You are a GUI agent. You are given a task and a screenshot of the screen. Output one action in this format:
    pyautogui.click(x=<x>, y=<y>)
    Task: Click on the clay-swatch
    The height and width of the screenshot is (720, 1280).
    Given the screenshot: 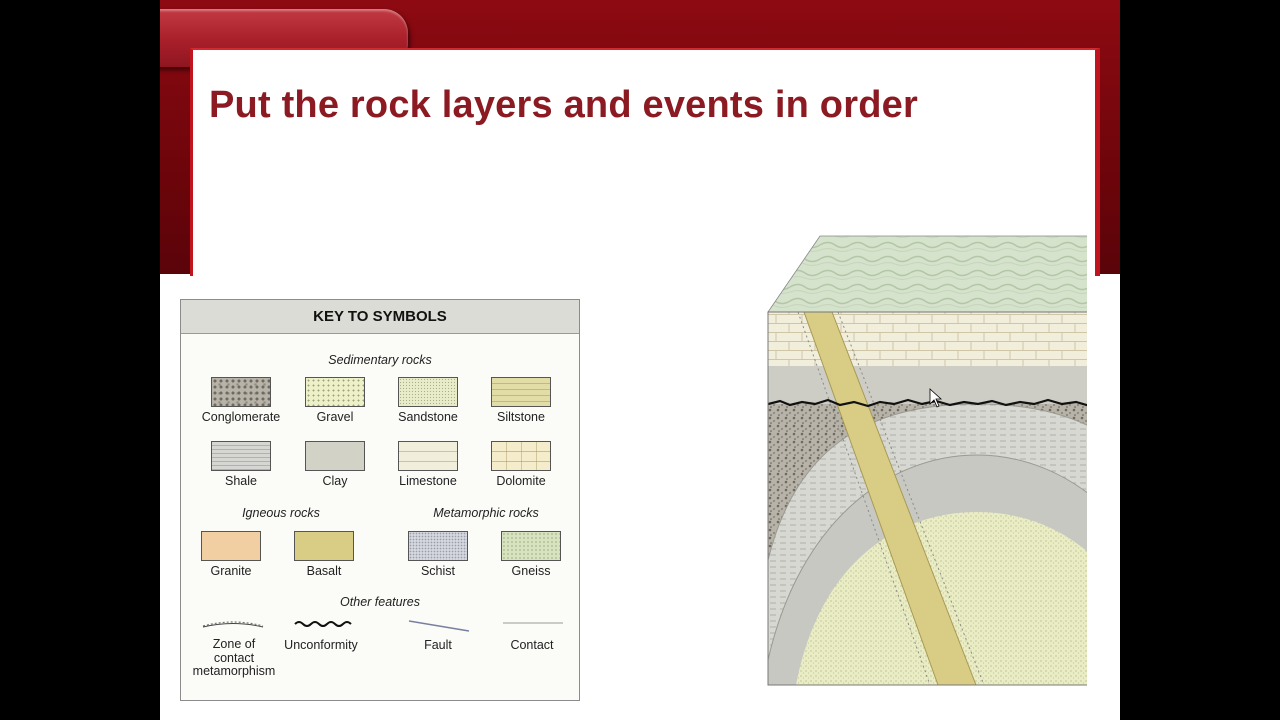 What is the action you would take?
    pyautogui.click(x=335, y=456)
    